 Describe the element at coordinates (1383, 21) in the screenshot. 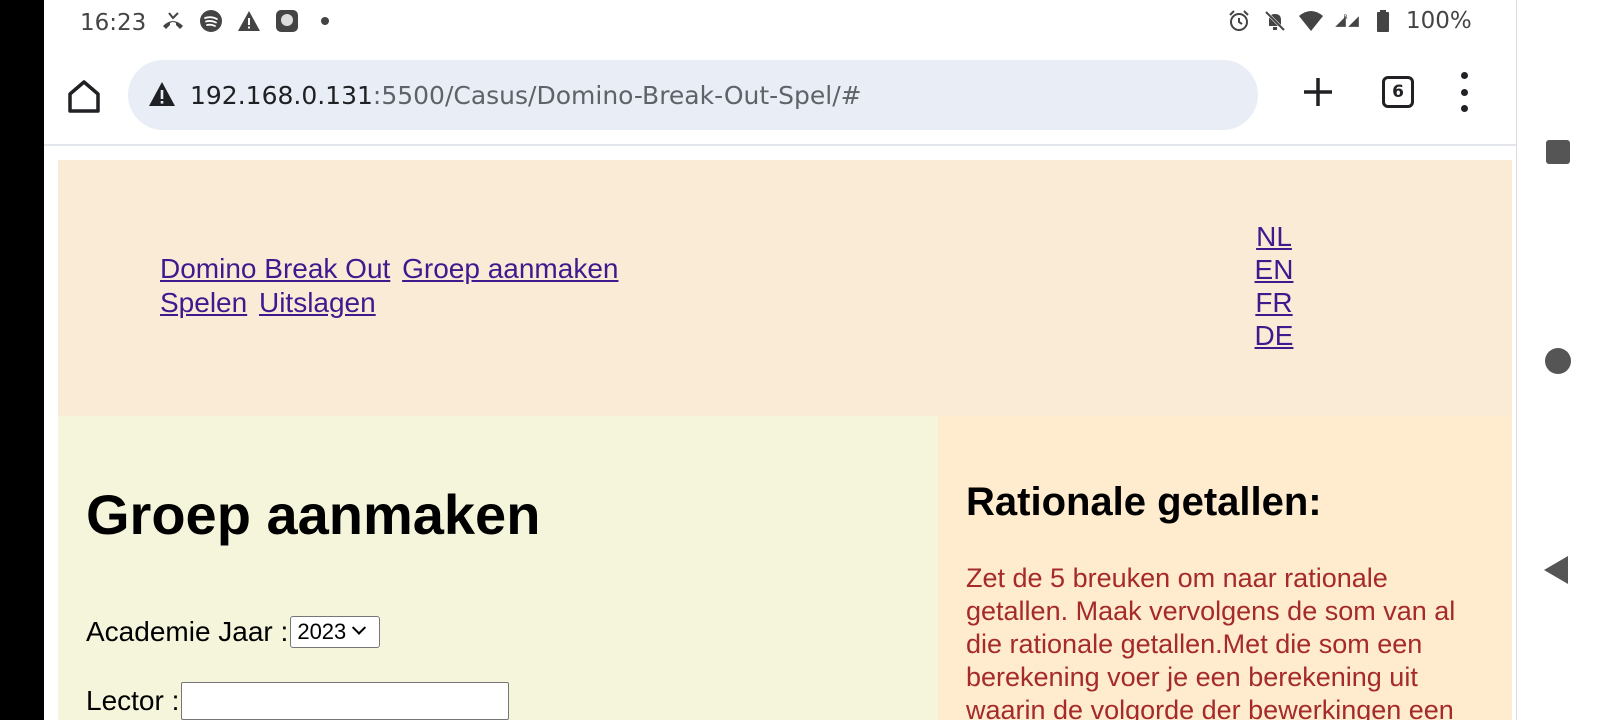

I see `battery-icon` at that location.